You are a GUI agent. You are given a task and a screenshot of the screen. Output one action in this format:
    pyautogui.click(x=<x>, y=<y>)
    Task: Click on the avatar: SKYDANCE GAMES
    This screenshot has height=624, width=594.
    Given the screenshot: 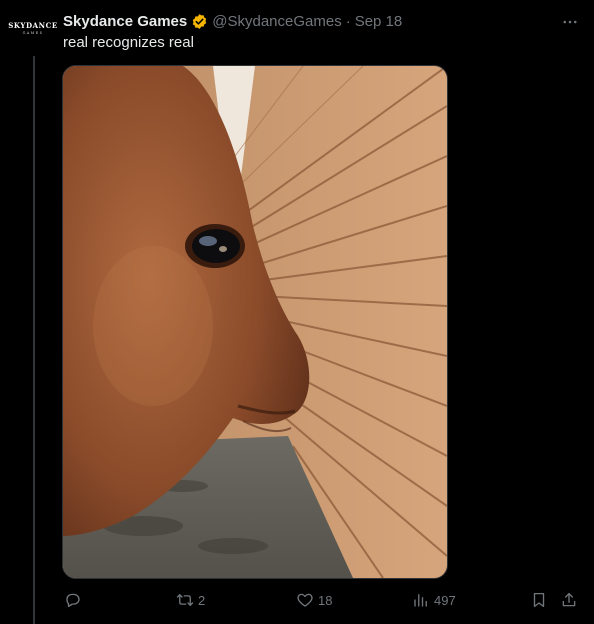 What is the action you would take?
    pyautogui.click(x=33, y=28)
    